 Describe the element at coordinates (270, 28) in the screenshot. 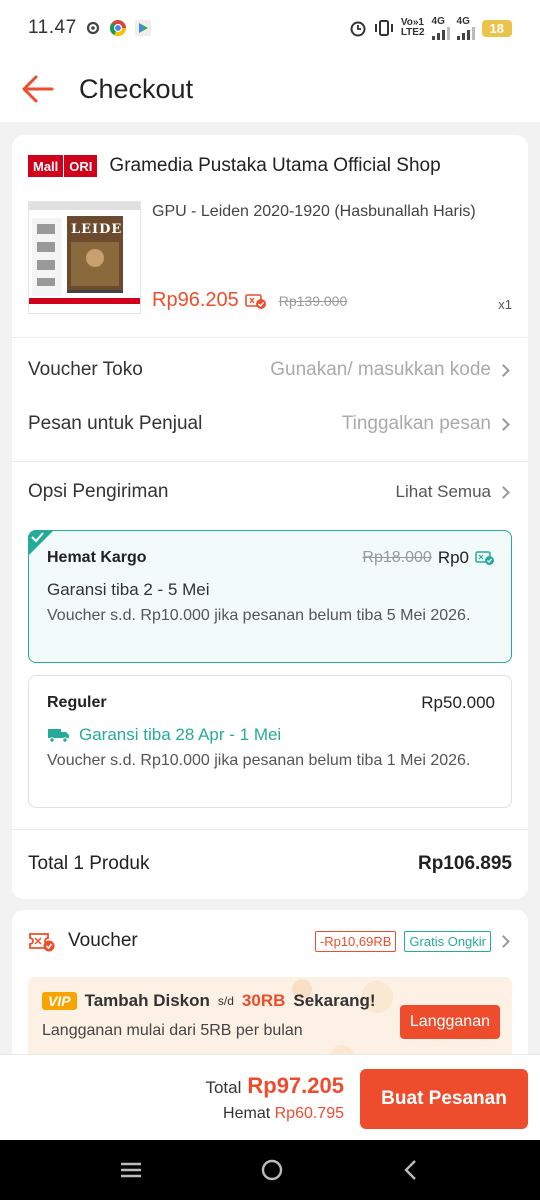

I see `status-bar: 11.47 Vo»1 LTE2 4G 4G 18` at that location.